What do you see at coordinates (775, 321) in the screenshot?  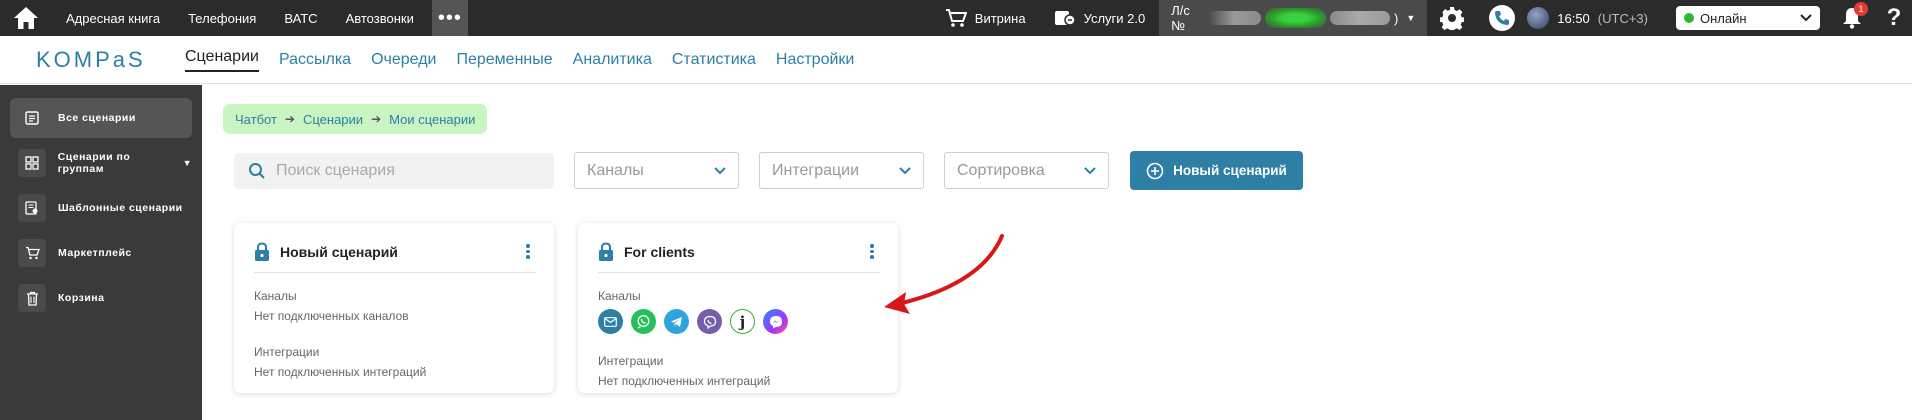 I see `messenger-icon` at bounding box center [775, 321].